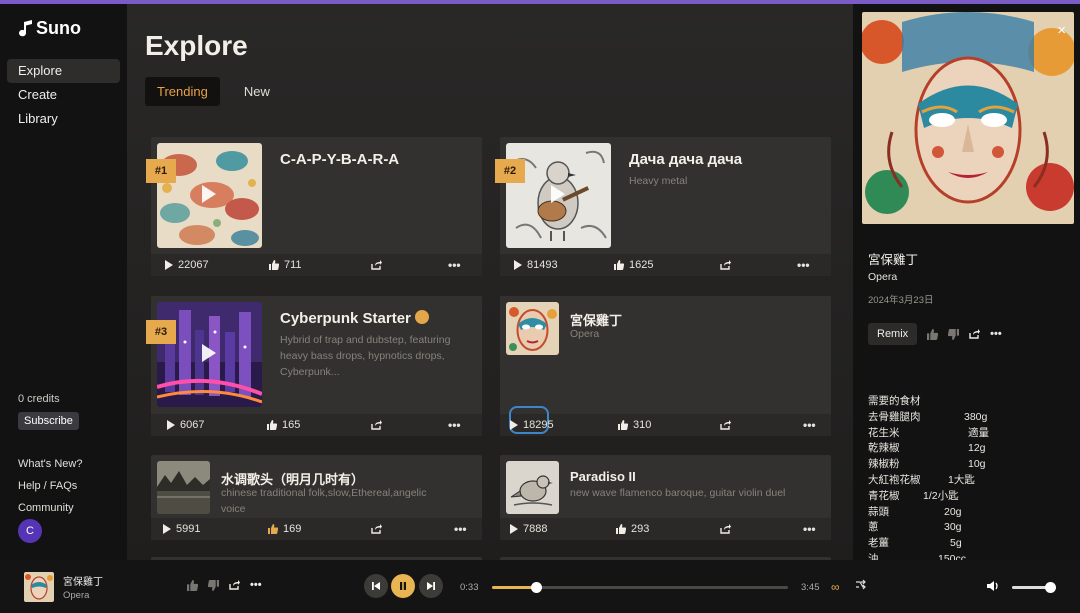 This screenshot has height=613, width=1080. I want to click on rank-badge: #3, so click(161, 332).